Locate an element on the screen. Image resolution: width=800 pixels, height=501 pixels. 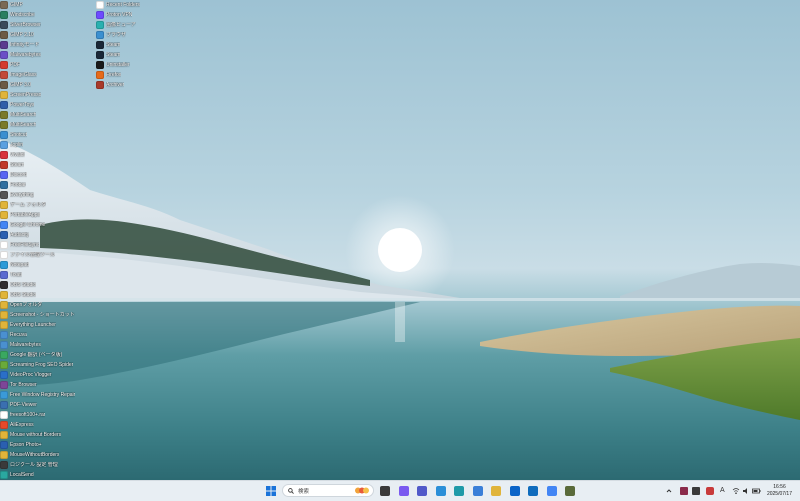
desktop-icon: Shotcut is located at coordinates (49, 135).